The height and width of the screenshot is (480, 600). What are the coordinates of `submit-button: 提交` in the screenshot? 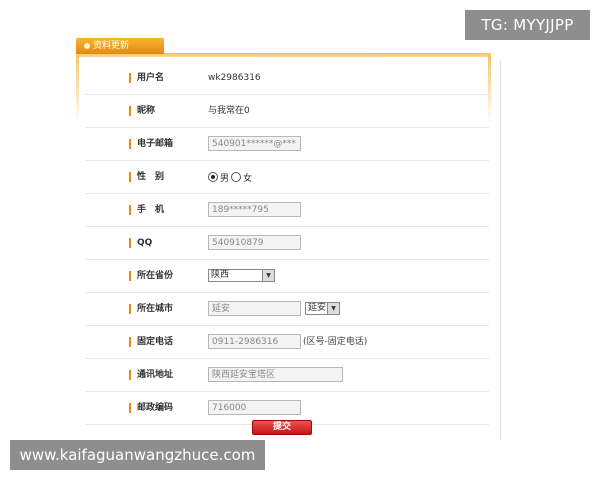 It's located at (282, 427).